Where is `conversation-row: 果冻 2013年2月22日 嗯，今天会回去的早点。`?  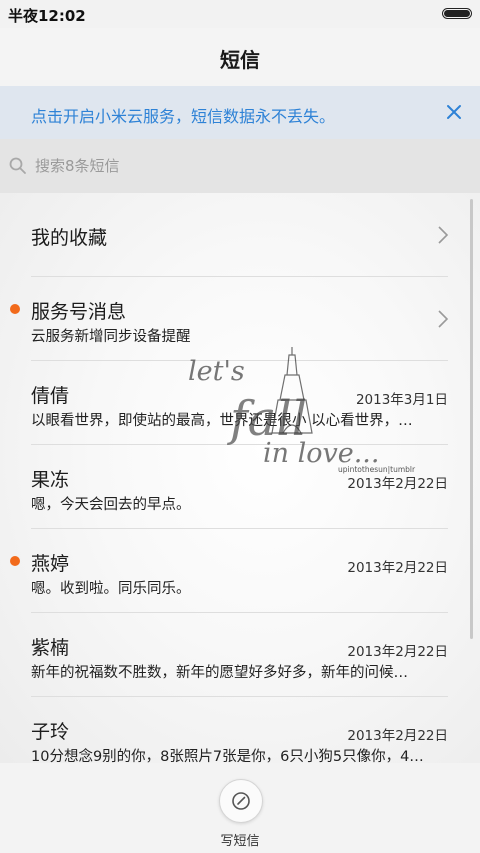 conversation-row: 果冻 2013年2月22日 嗯，今天会回去的早点。 is located at coordinates (240, 487).